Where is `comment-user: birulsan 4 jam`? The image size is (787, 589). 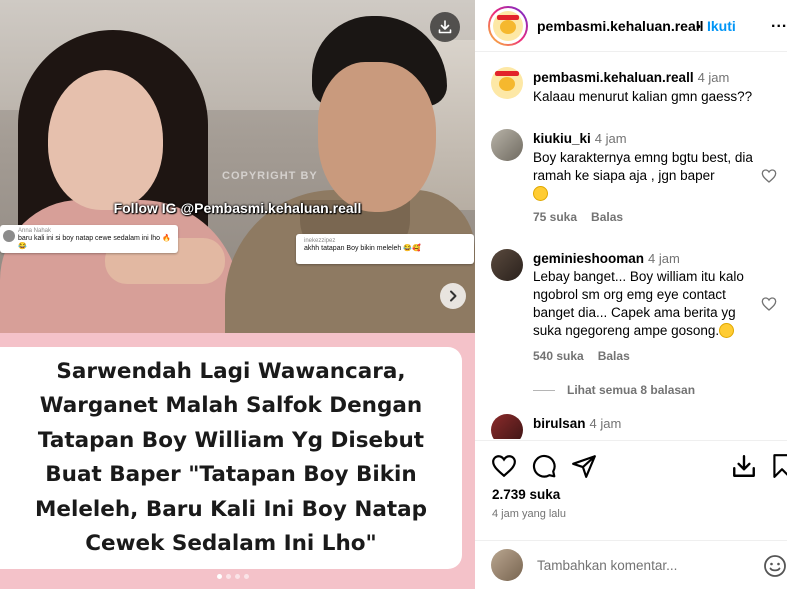 comment-user: birulsan 4 jam is located at coordinates (577, 423).